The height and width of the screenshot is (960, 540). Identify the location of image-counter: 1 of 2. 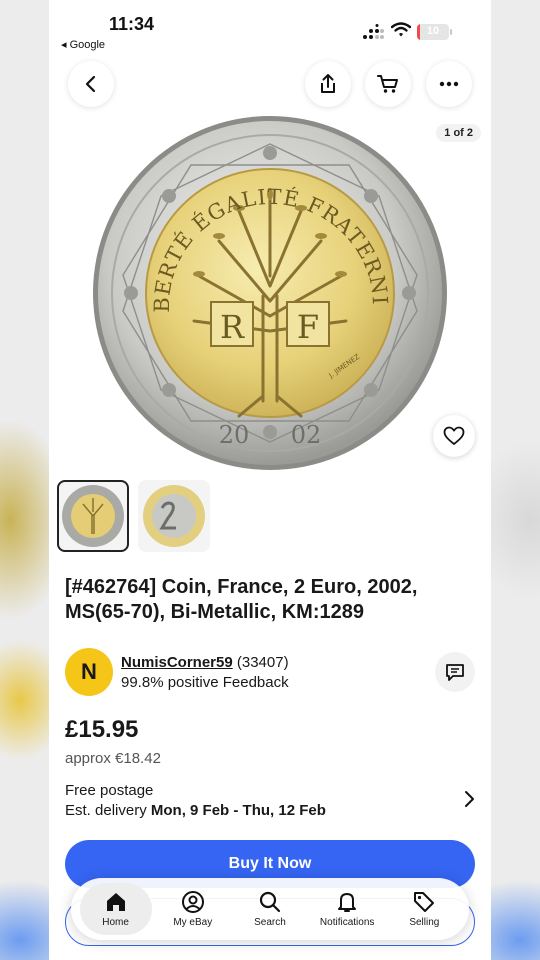
(458, 133).